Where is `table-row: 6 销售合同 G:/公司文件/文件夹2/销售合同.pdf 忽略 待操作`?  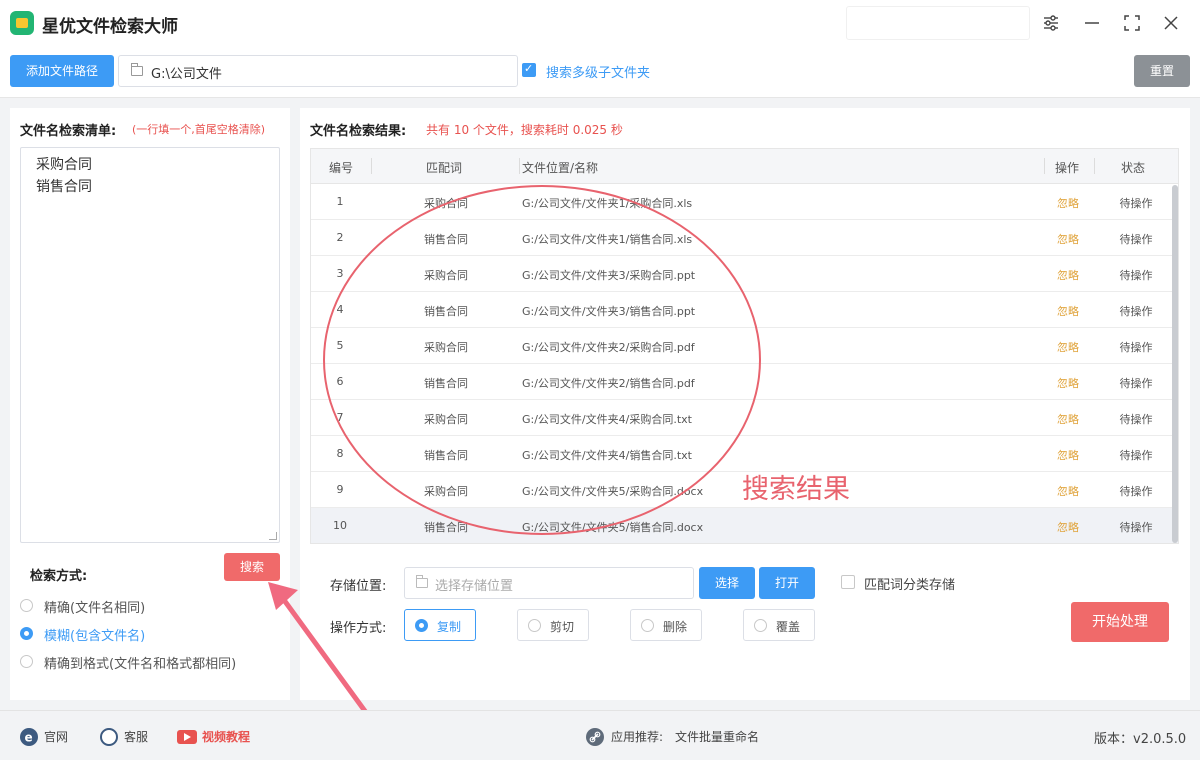 table-row: 6 销售合同 G:/公司文件/文件夹2/销售合同.pdf 忽略 待操作 is located at coordinates (744, 382).